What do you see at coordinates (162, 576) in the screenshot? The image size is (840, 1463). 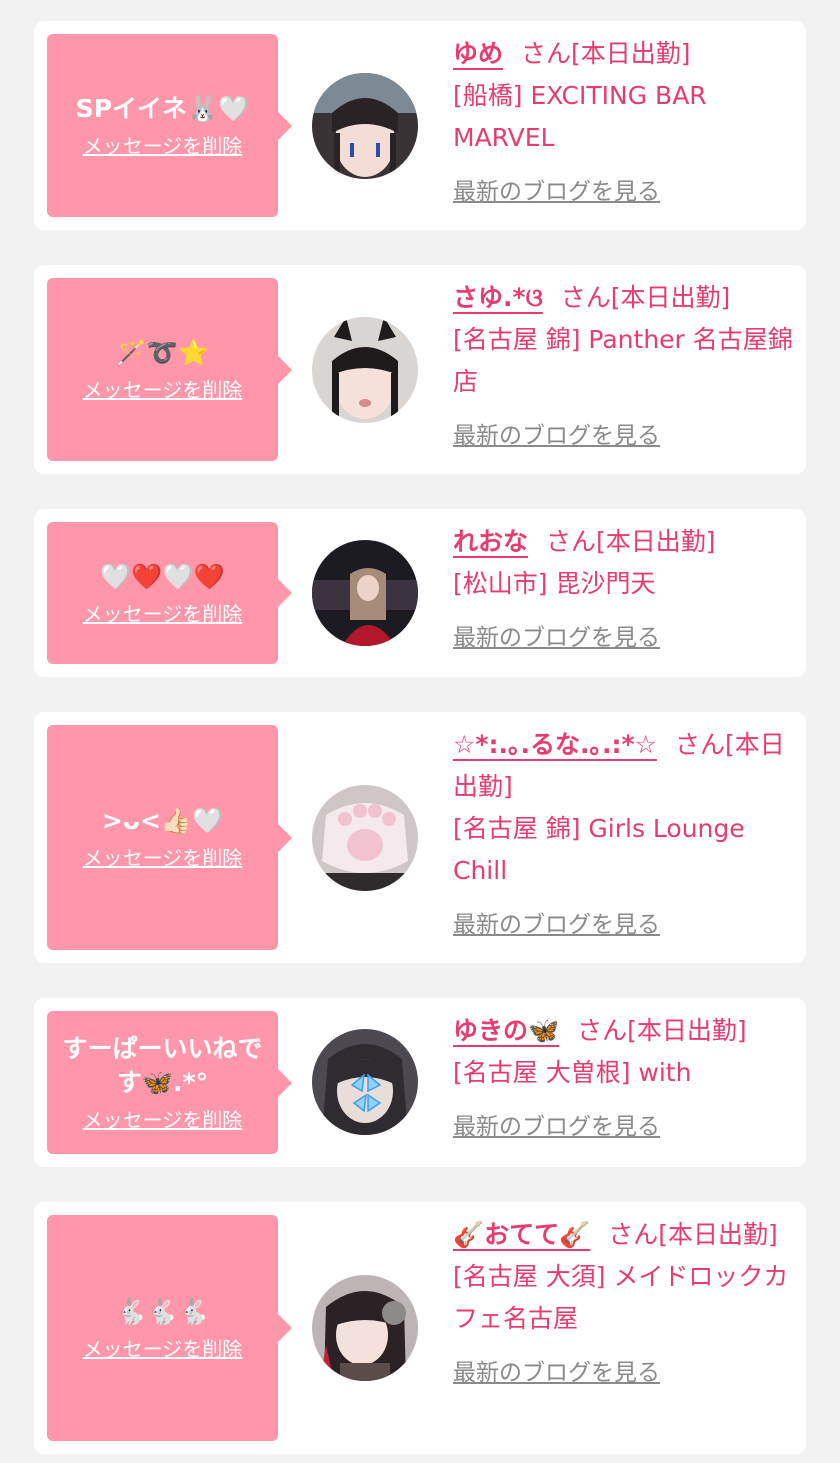 I see `message-text: 🤍❤️🤍❤️` at bounding box center [162, 576].